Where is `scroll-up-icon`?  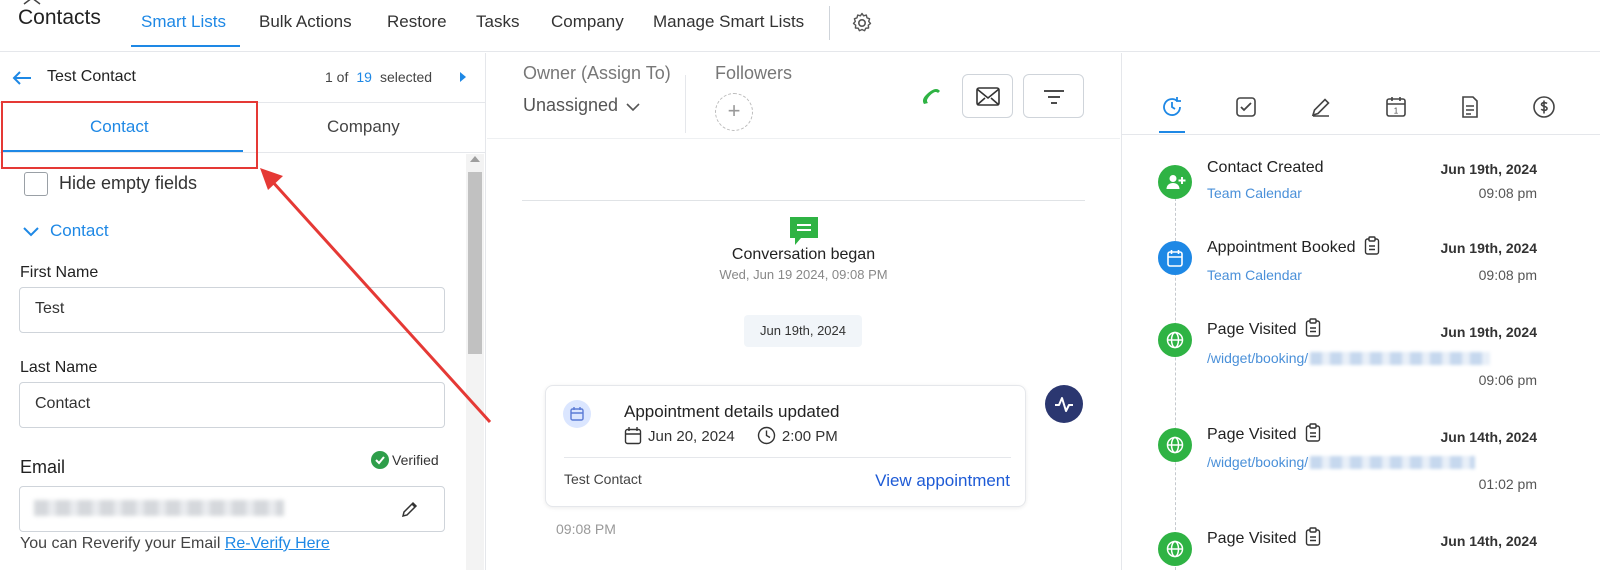
scroll-up-icon is located at coordinates (475, 159).